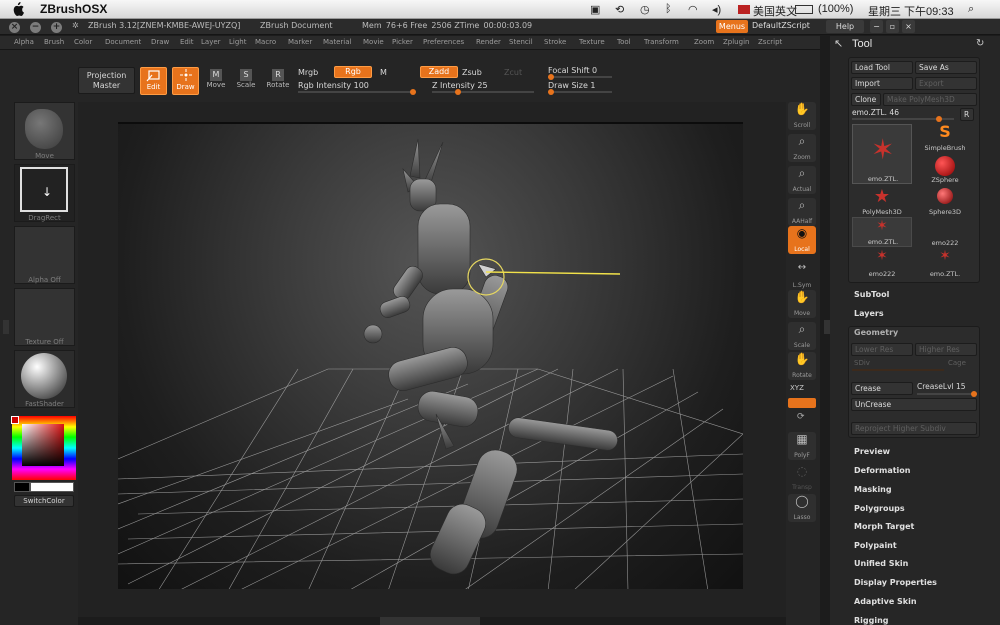 The image size is (1000, 625). I want to click on projection-master-button: Projection Master, so click(106, 80).